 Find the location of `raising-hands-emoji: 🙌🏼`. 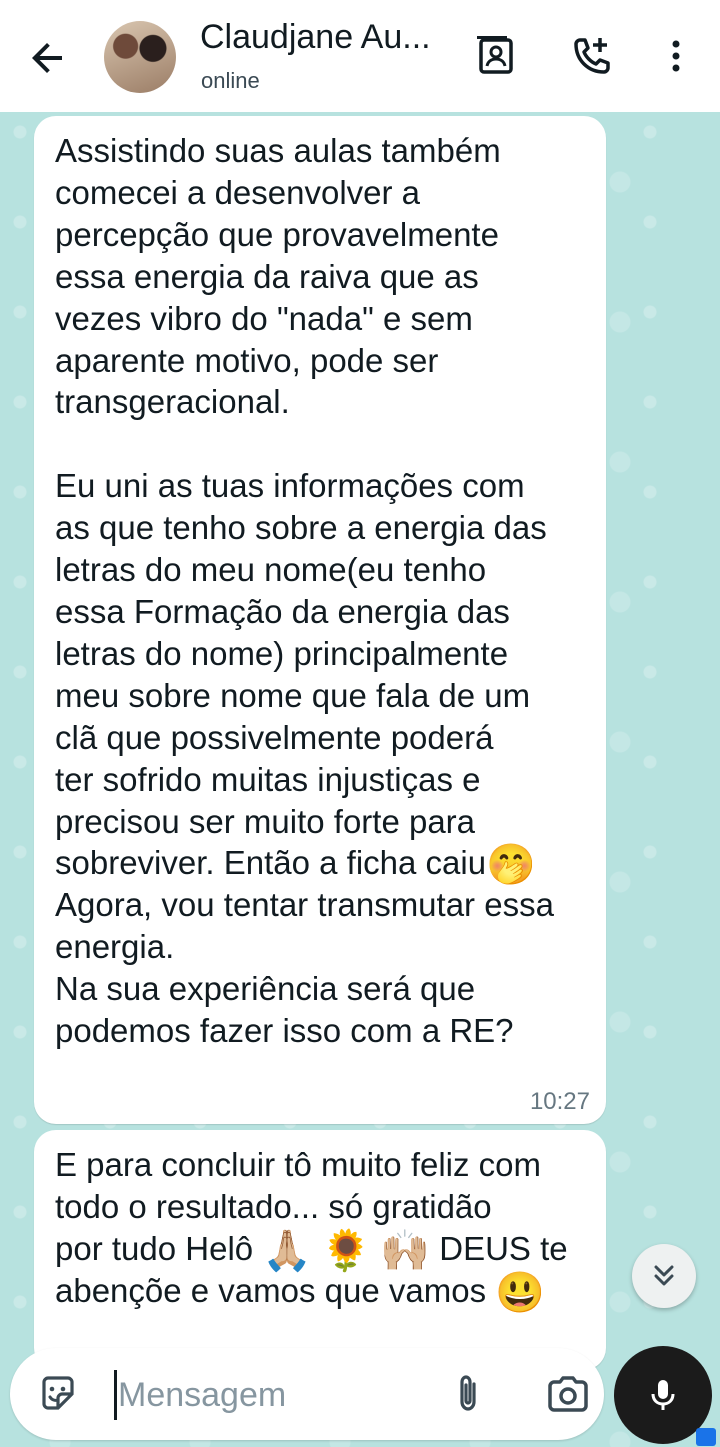

raising-hands-emoji: 🙌🏼 is located at coordinates (405, 1250).